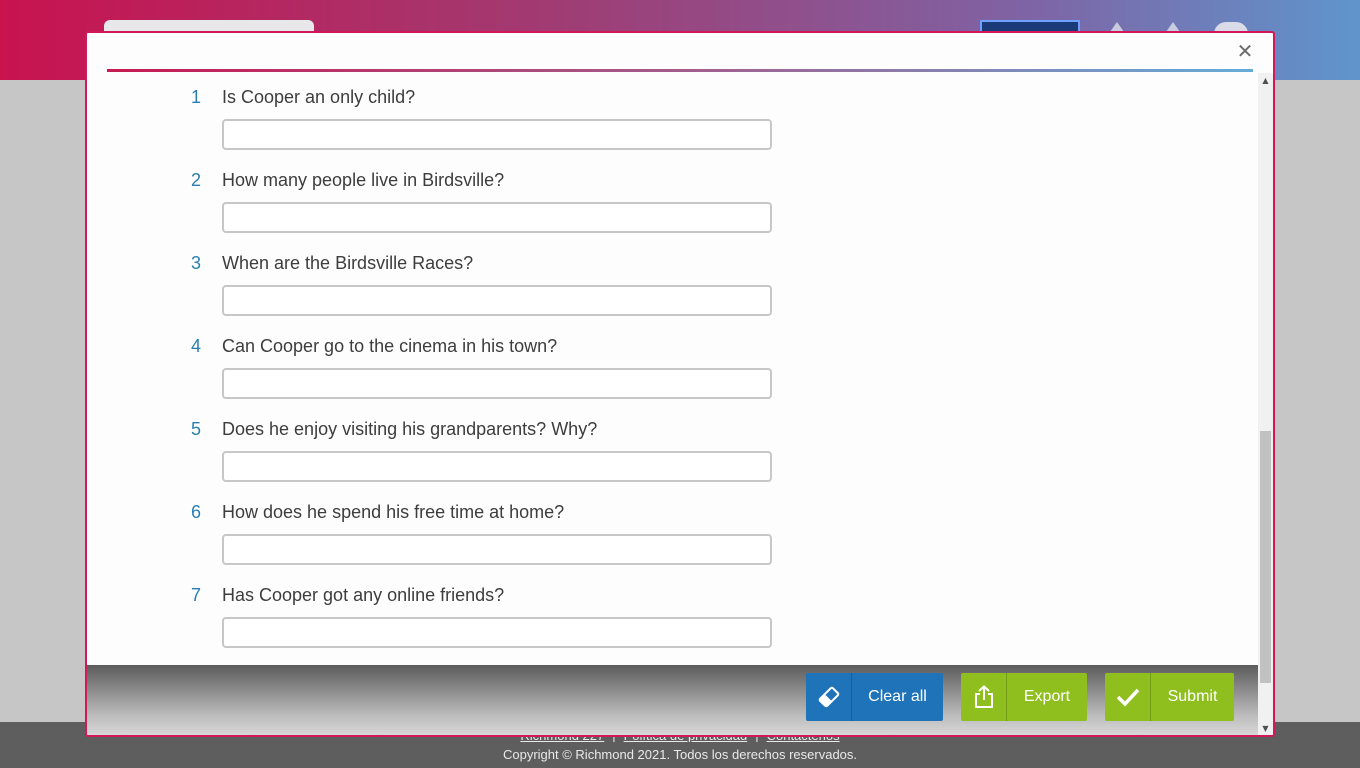 This screenshot has height=768, width=1360. What do you see at coordinates (680, 70) in the screenshot?
I see `modal-divider` at bounding box center [680, 70].